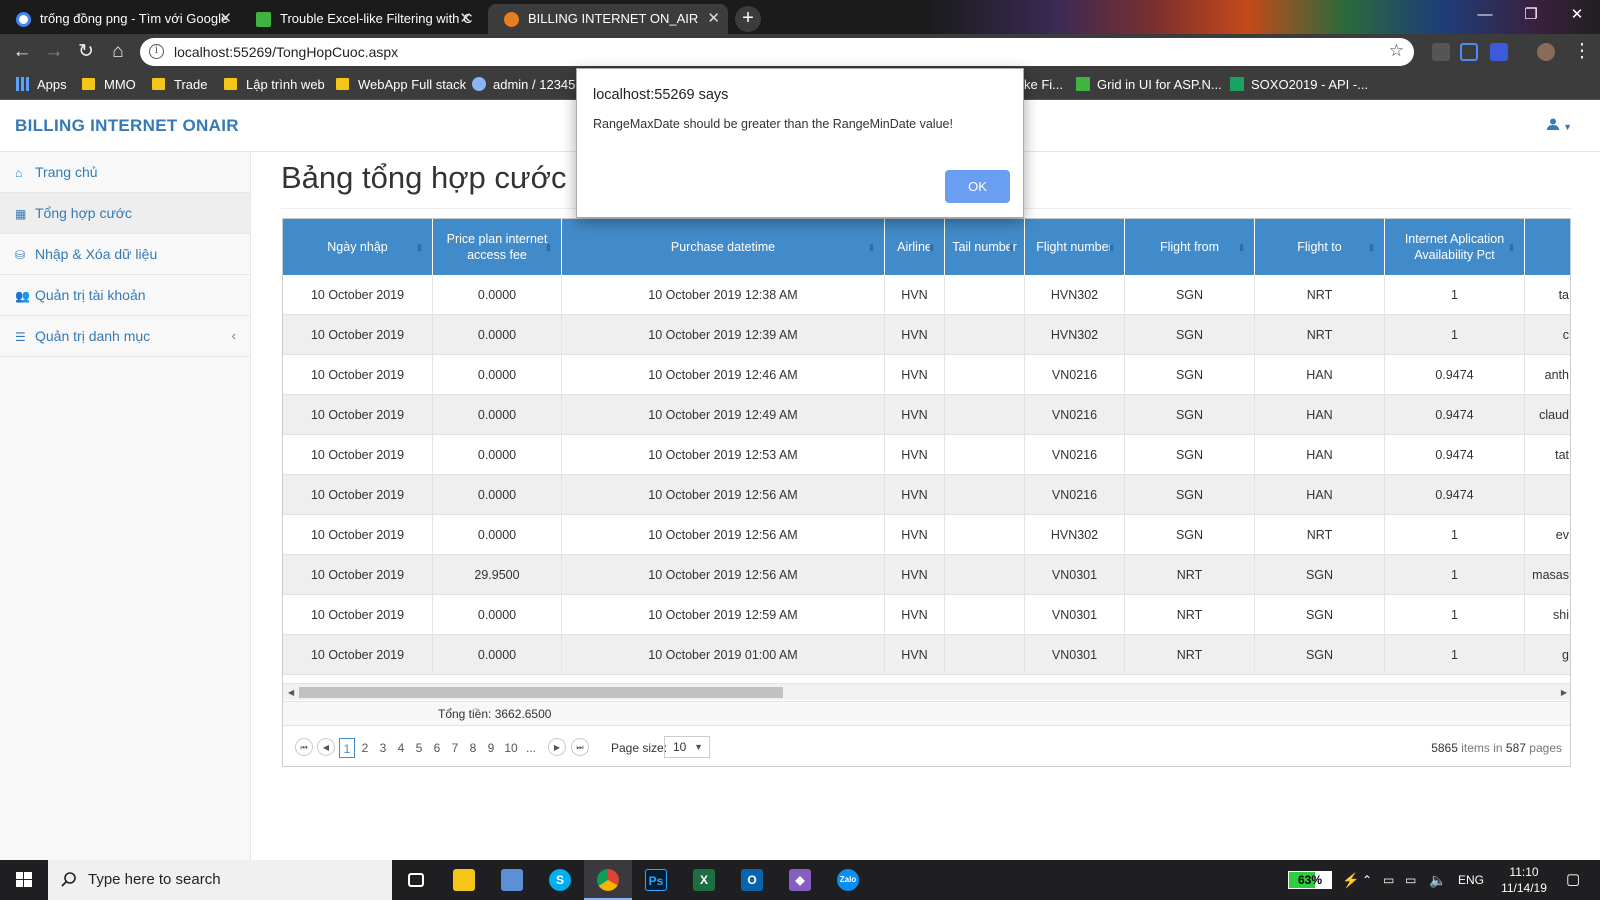 This screenshot has height=900, width=1600. I want to click on column-header: Internet Aplication Availability Pct ▮, so click(1455, 247).